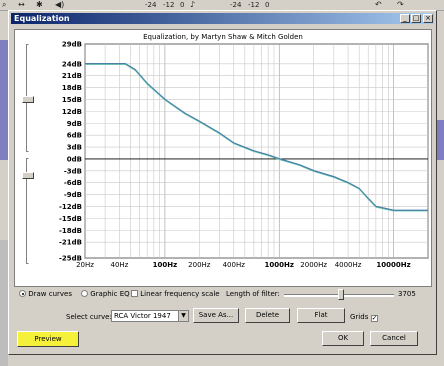 The width and height of the screenshot is (444, 366). Describe the element at coordinates (222, 18) in the screenshot. I see `title-bar: Equalization _ □ ×` at that location.